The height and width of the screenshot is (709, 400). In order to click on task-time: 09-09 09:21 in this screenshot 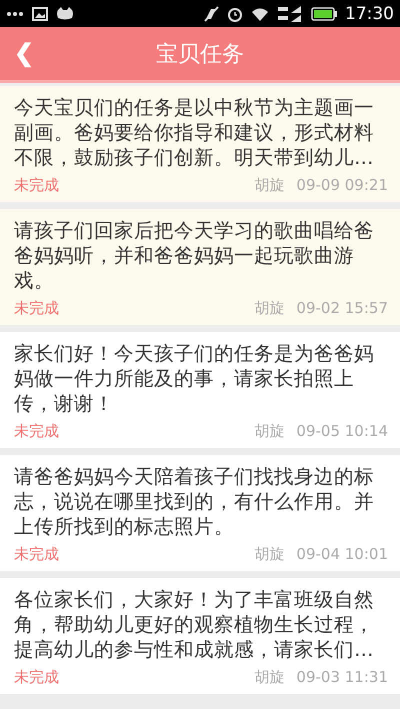, I will do `click(342, 185)`.